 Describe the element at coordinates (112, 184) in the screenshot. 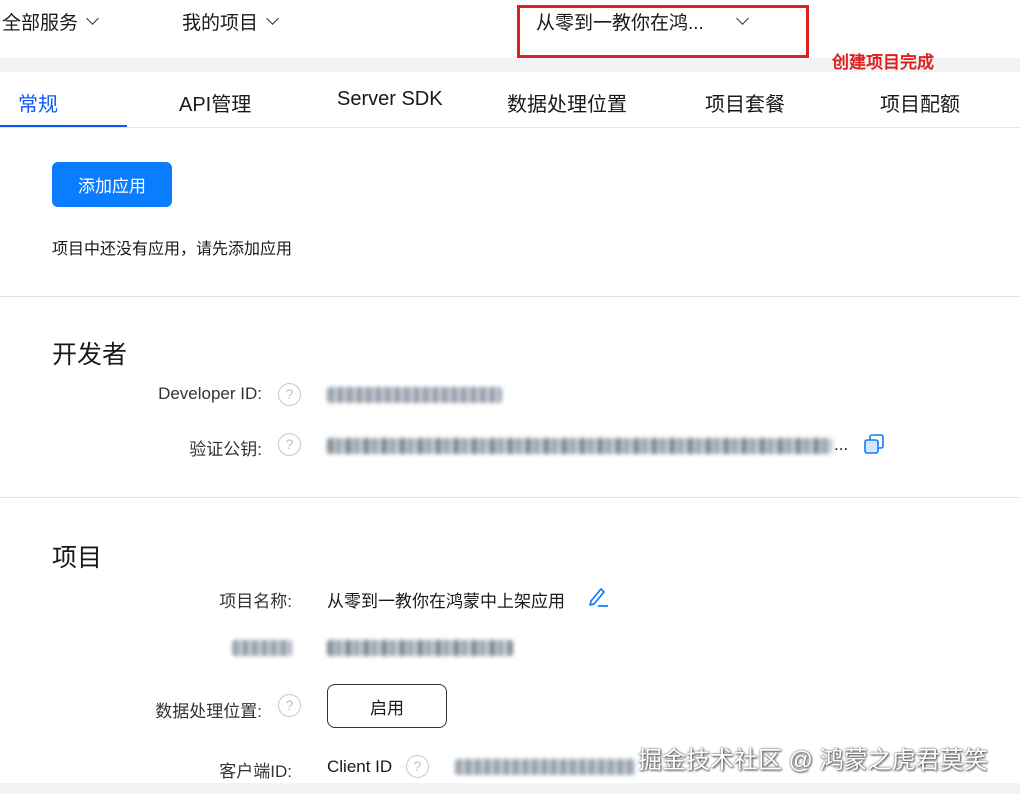

I see `add-app-button: 添加应用` at that location.